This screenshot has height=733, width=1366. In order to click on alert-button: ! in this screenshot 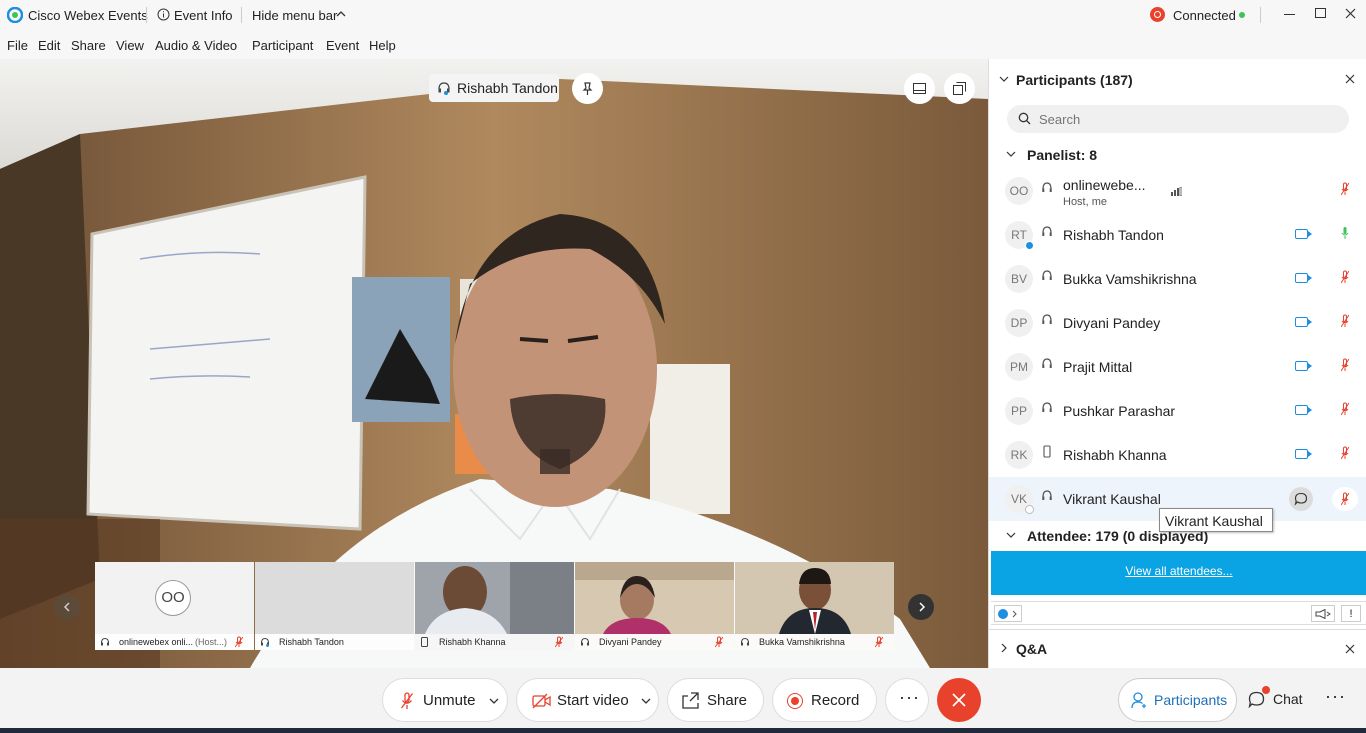, I will do `click(1351, 613)`.